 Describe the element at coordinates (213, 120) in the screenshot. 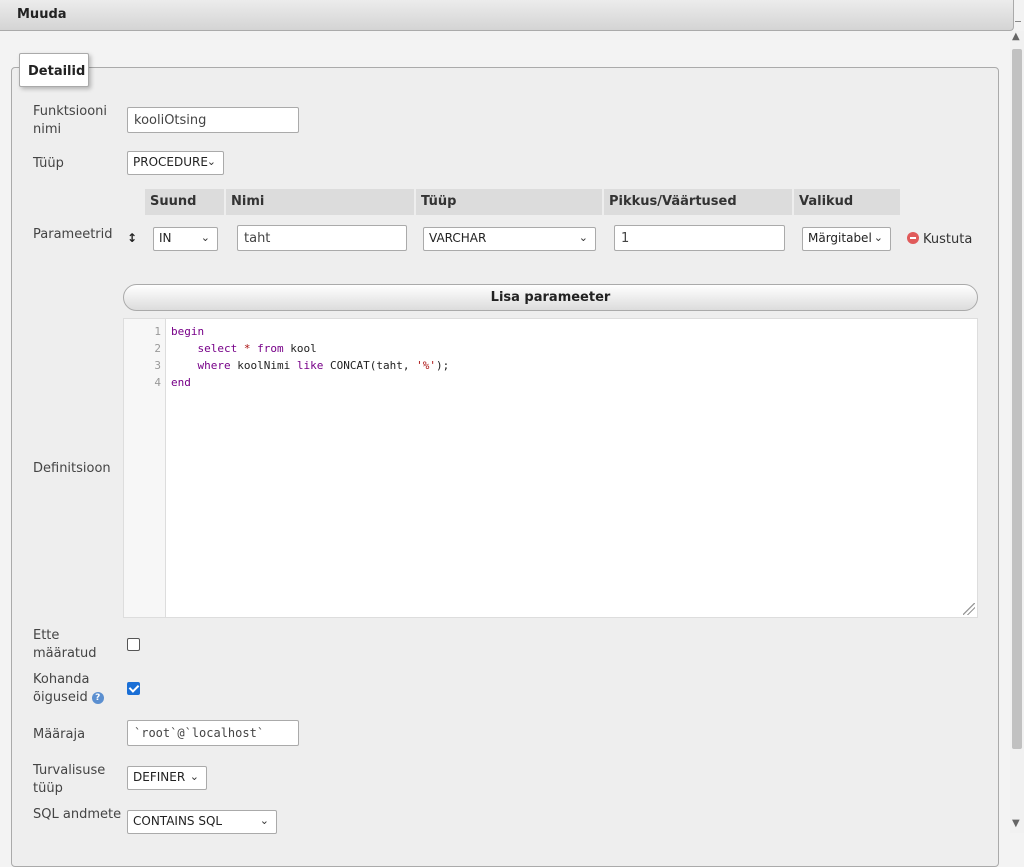

I see `function-name-input` at that location.